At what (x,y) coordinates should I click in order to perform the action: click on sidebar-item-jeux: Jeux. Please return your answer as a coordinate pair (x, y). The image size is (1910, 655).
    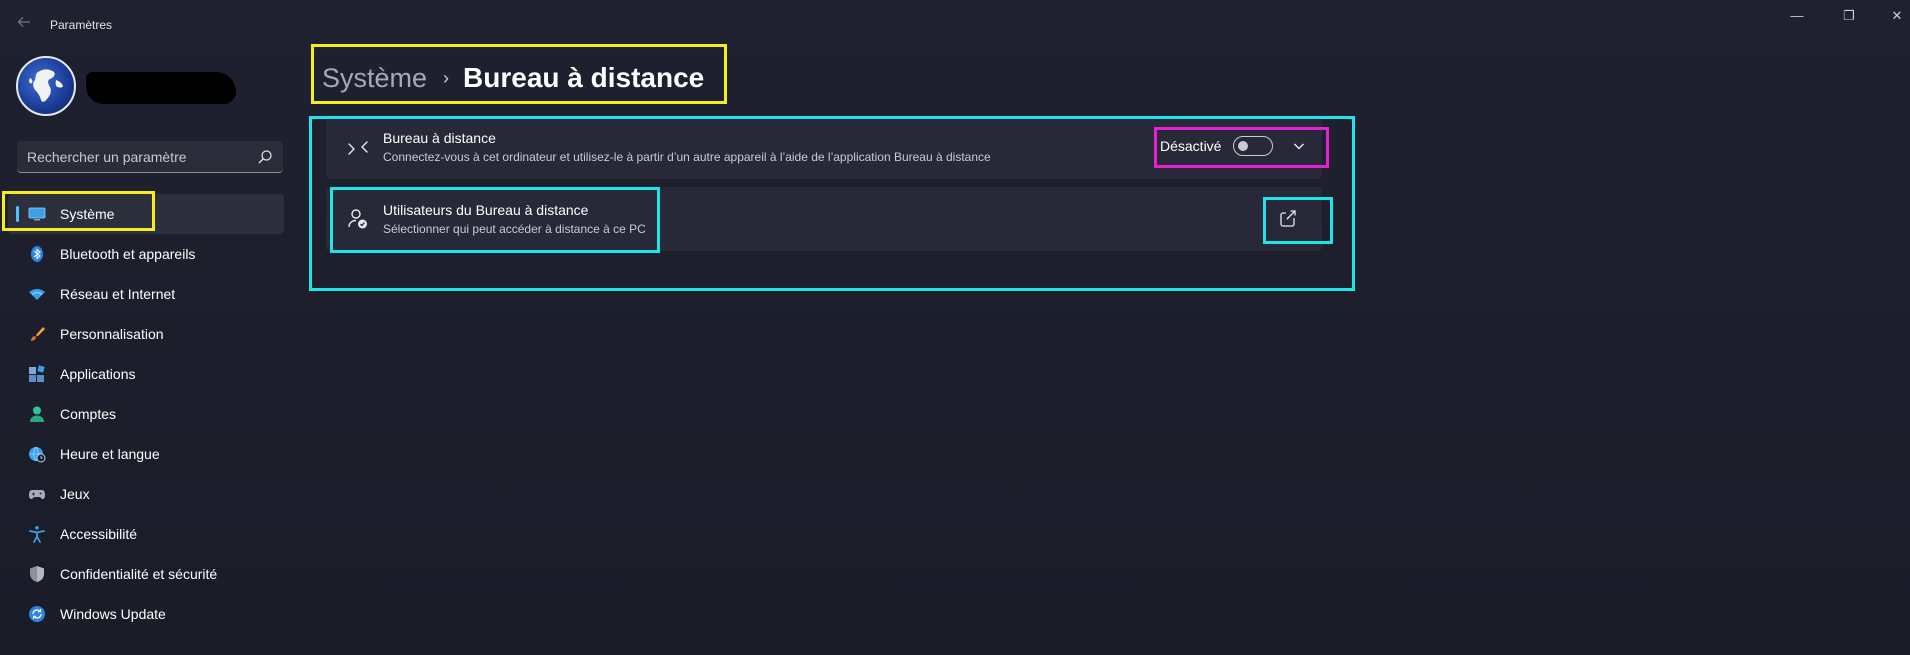
    Looking at the image, I should click on (146, 494).